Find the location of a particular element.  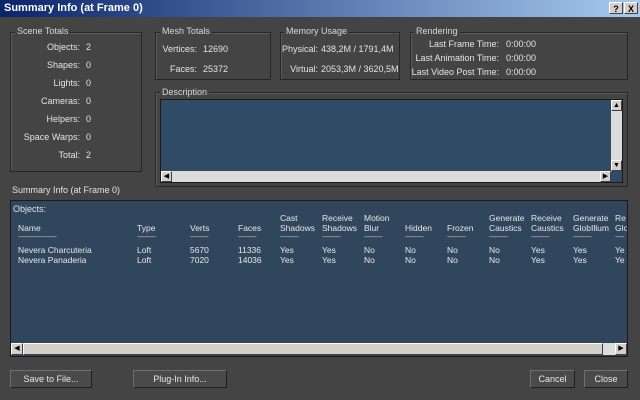

memory-usage-label: Memory Usage is located at coordinates (317, 31).